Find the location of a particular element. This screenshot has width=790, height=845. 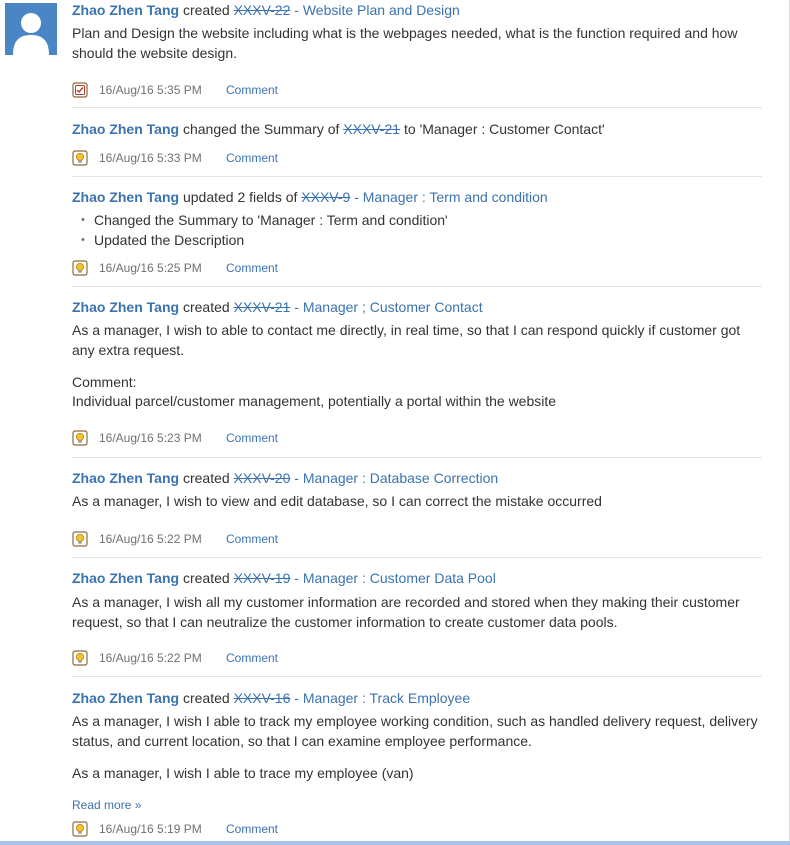

change-item: Updated the Description is located at coordinates (417, 241).